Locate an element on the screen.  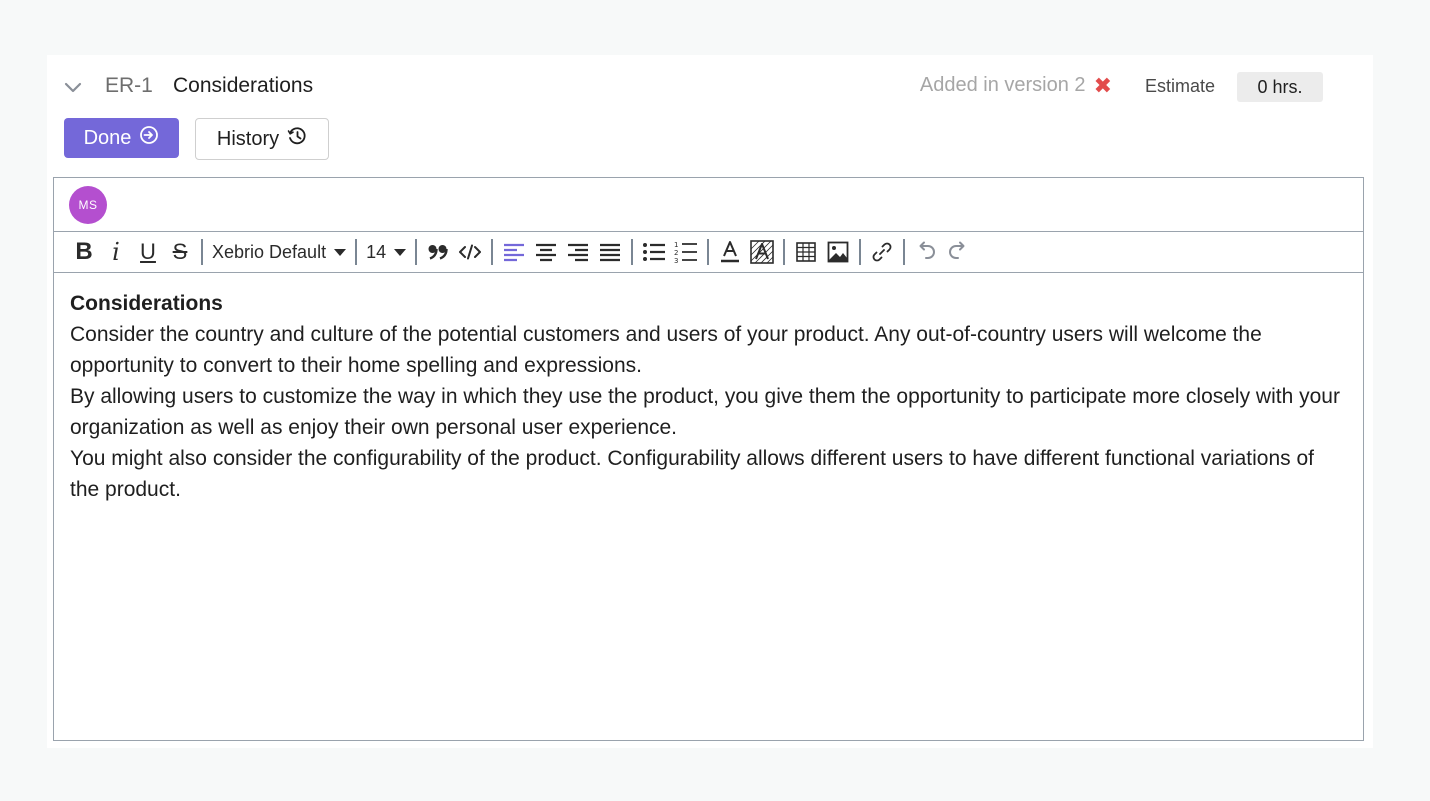
history-button: History is located at coordinates (262, 139).